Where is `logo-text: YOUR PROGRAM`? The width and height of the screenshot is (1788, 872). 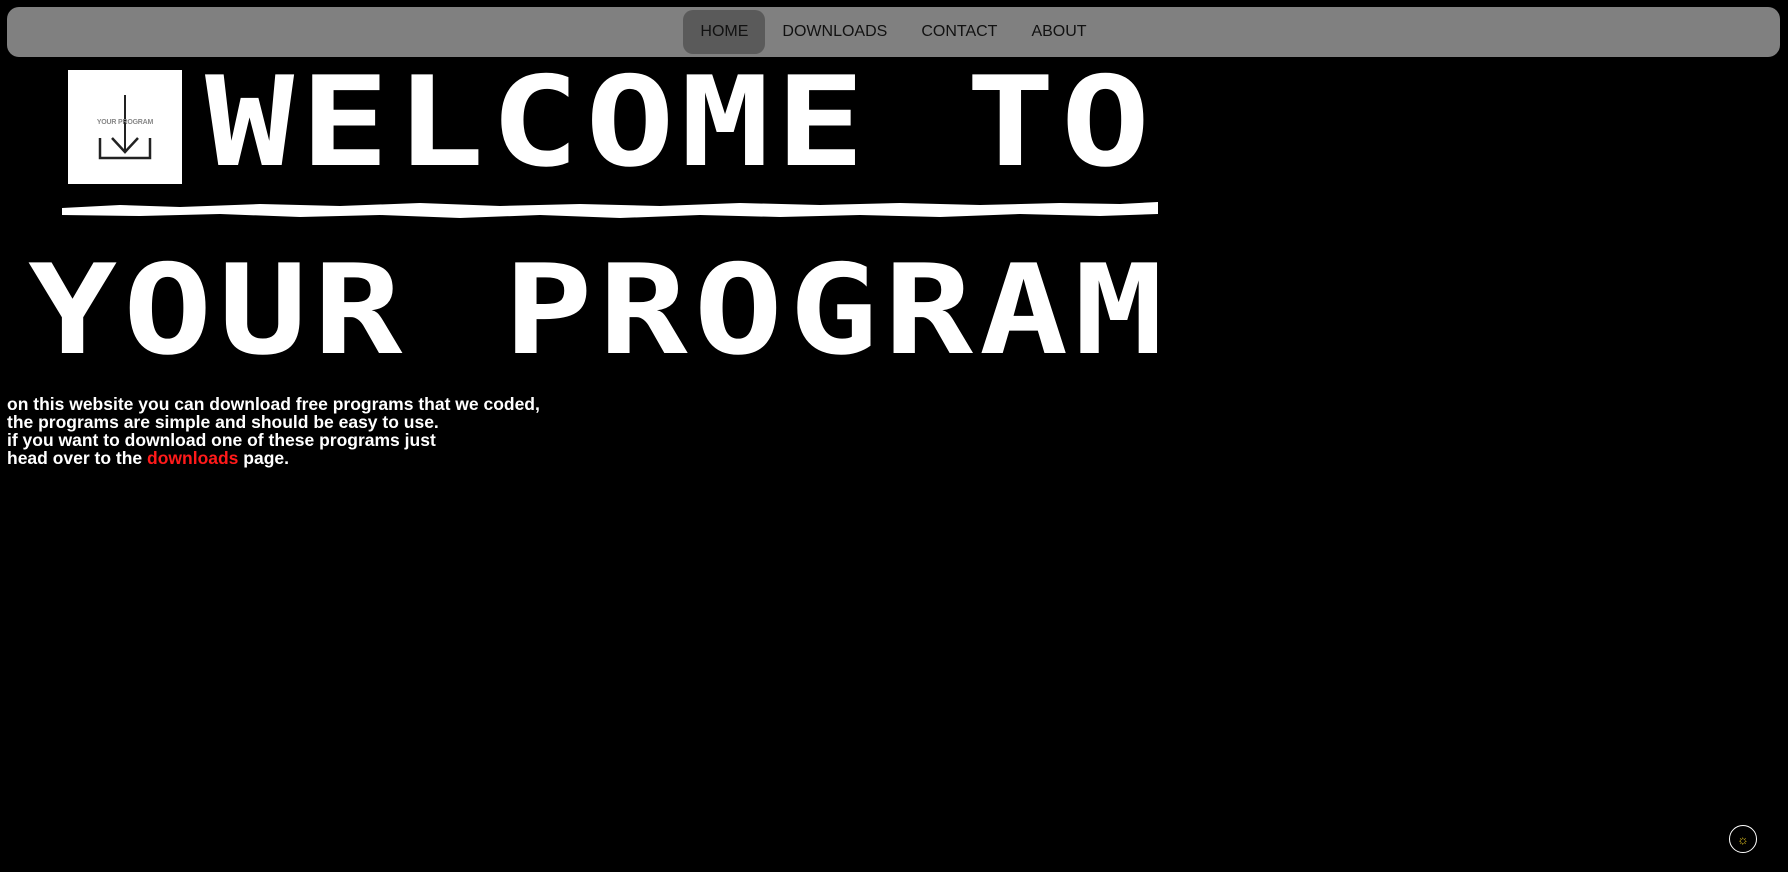 logo-text: YOUR PROGRAM is located at coordinates (125, 122).